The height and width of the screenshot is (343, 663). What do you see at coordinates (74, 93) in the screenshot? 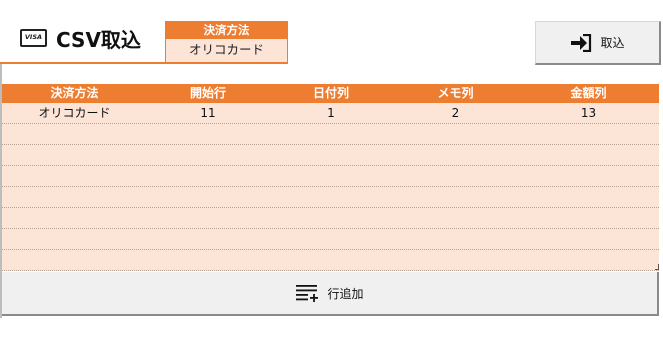
I see `col-header-payment-method: 決済方法` at bounding box center [74, 93].